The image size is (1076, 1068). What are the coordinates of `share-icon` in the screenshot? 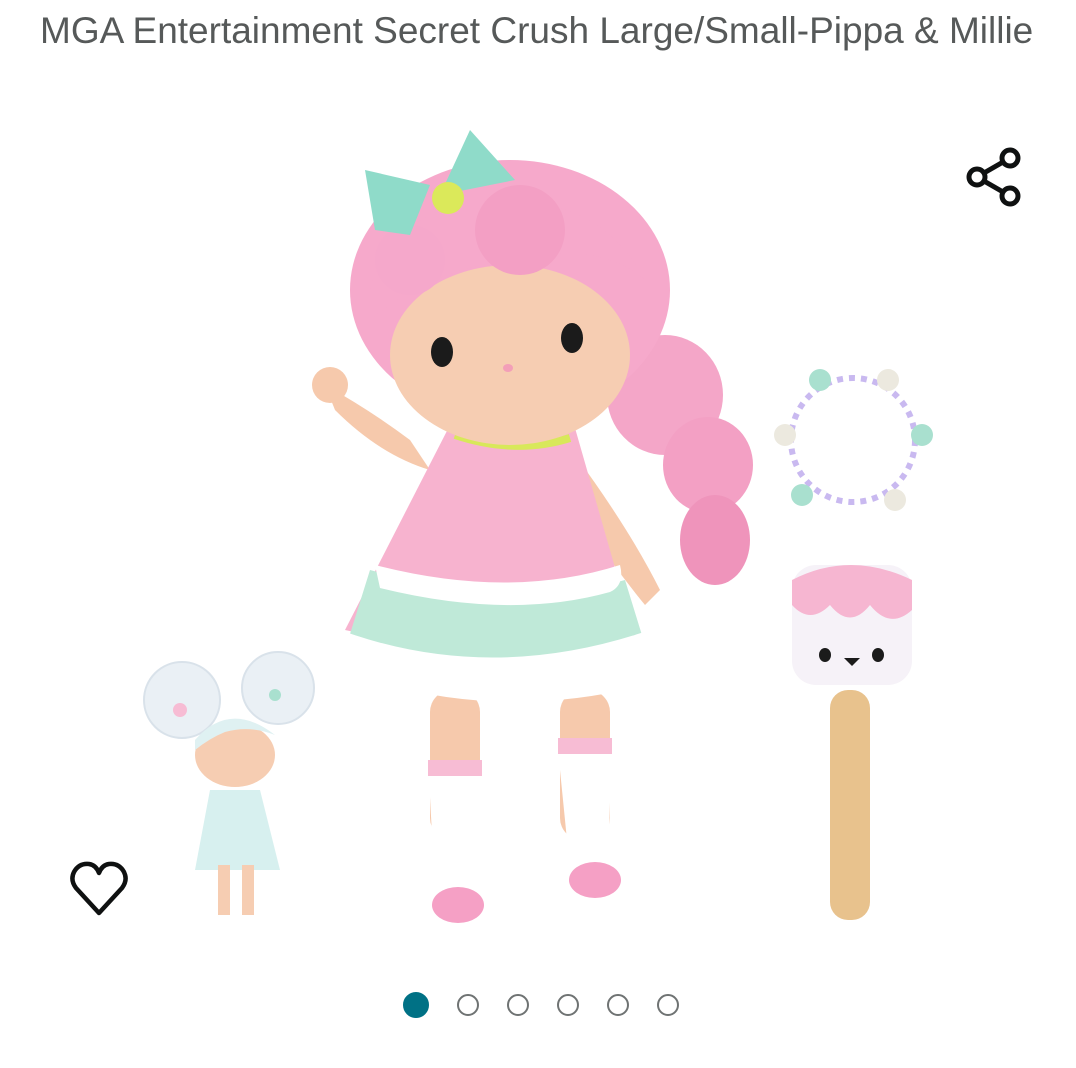 It's located at (993, 177).